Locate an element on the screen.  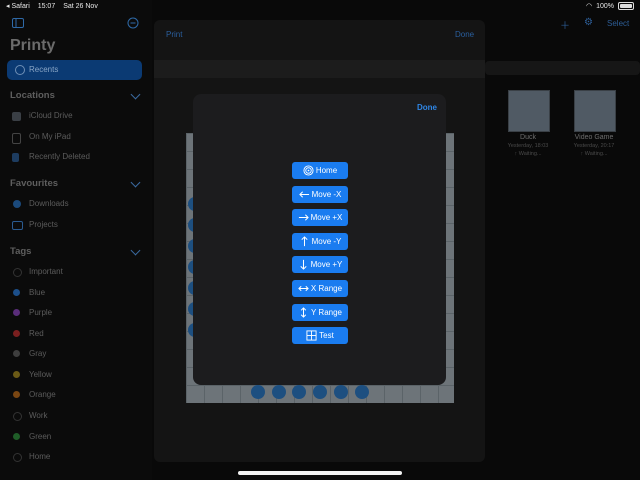
sidebar-tag-item: Important is located at coordinates (75, 272).